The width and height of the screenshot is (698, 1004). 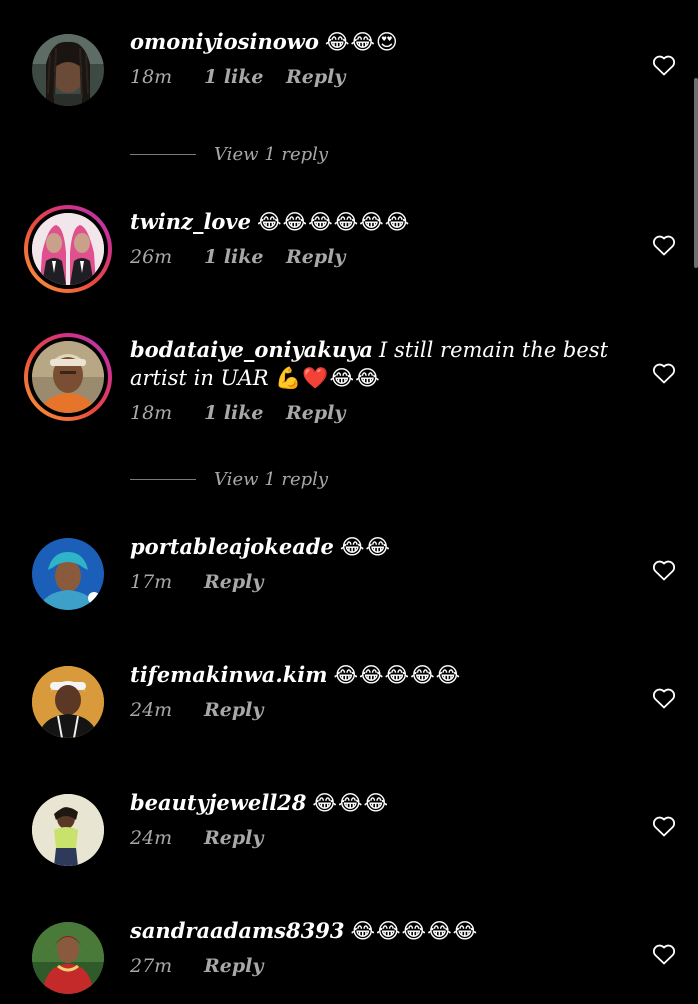 I want to click on comment-username: sandraadams8393, so click(x=237, y=930).